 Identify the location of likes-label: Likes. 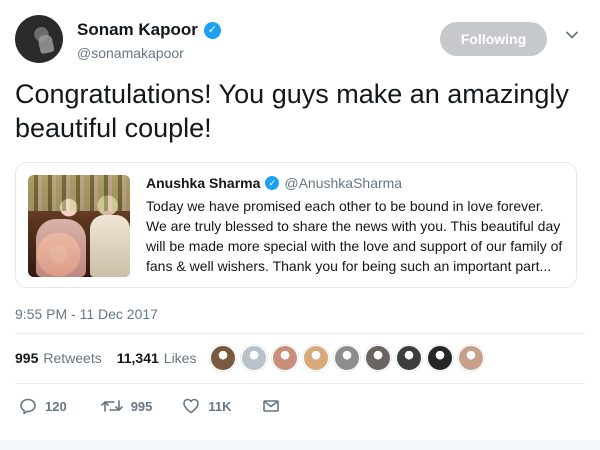
(180, 358).